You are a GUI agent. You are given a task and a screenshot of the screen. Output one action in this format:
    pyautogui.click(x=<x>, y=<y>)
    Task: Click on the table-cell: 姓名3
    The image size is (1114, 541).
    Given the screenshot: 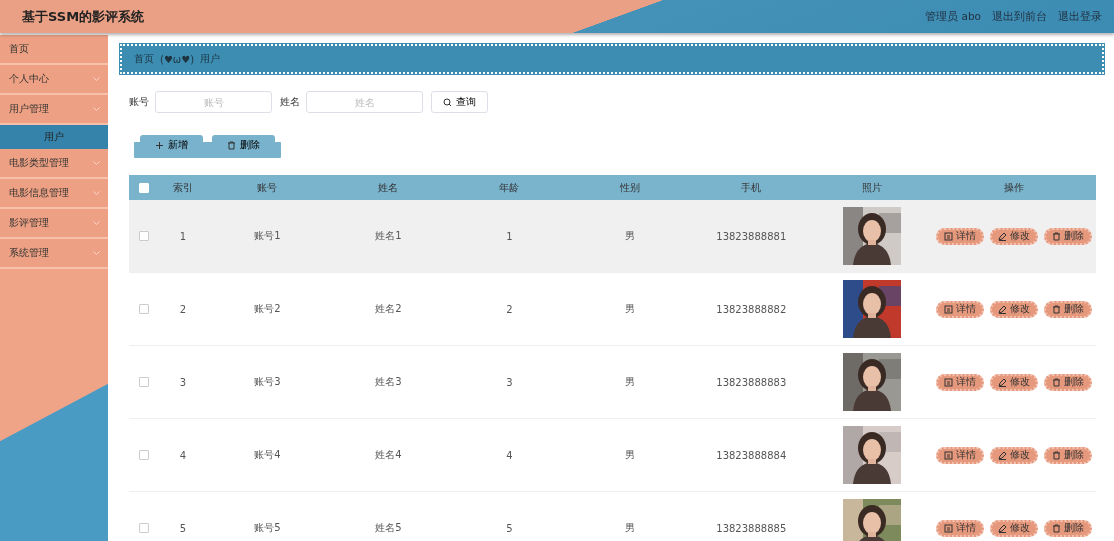 What is the action you would take?
    pyautogui.click(x=388, y=381)
    